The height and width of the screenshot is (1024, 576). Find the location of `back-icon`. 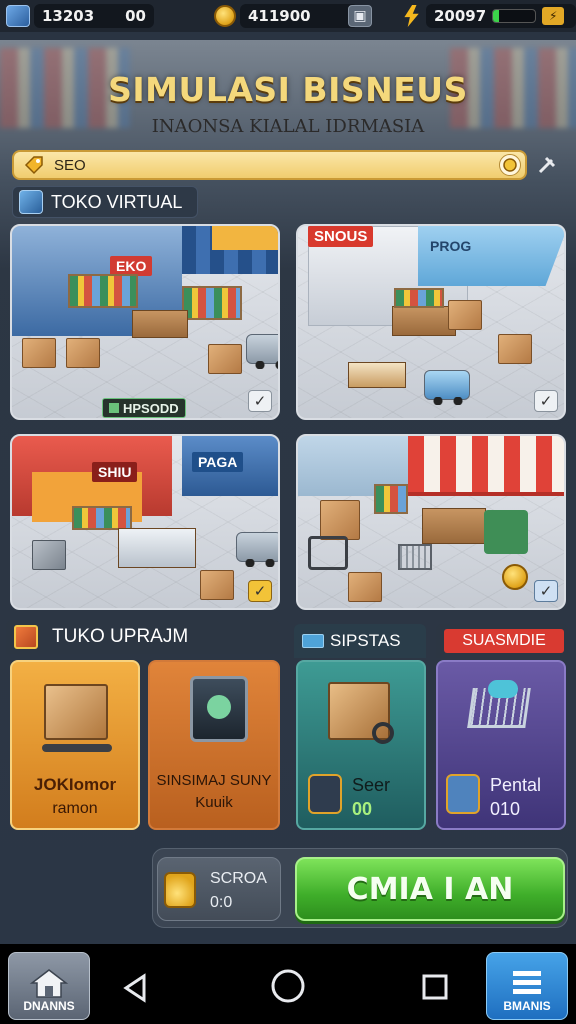

back-icon is located at coordinates (136, 988).